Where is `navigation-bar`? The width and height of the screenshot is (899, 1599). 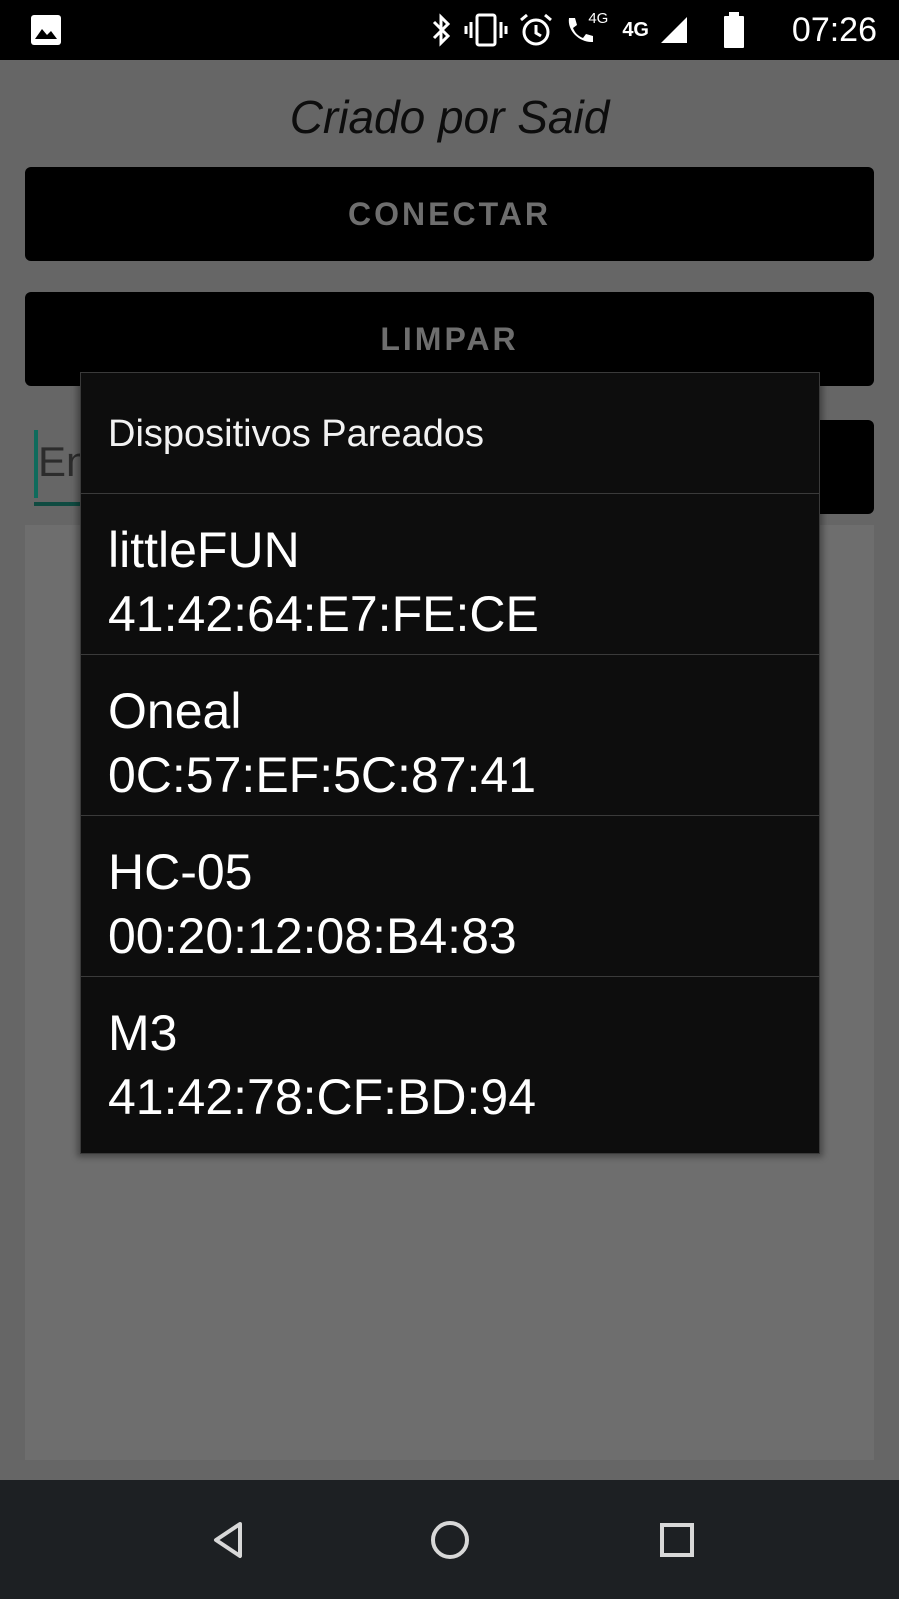
navigation-bar is located at coordinates (449, 1539).